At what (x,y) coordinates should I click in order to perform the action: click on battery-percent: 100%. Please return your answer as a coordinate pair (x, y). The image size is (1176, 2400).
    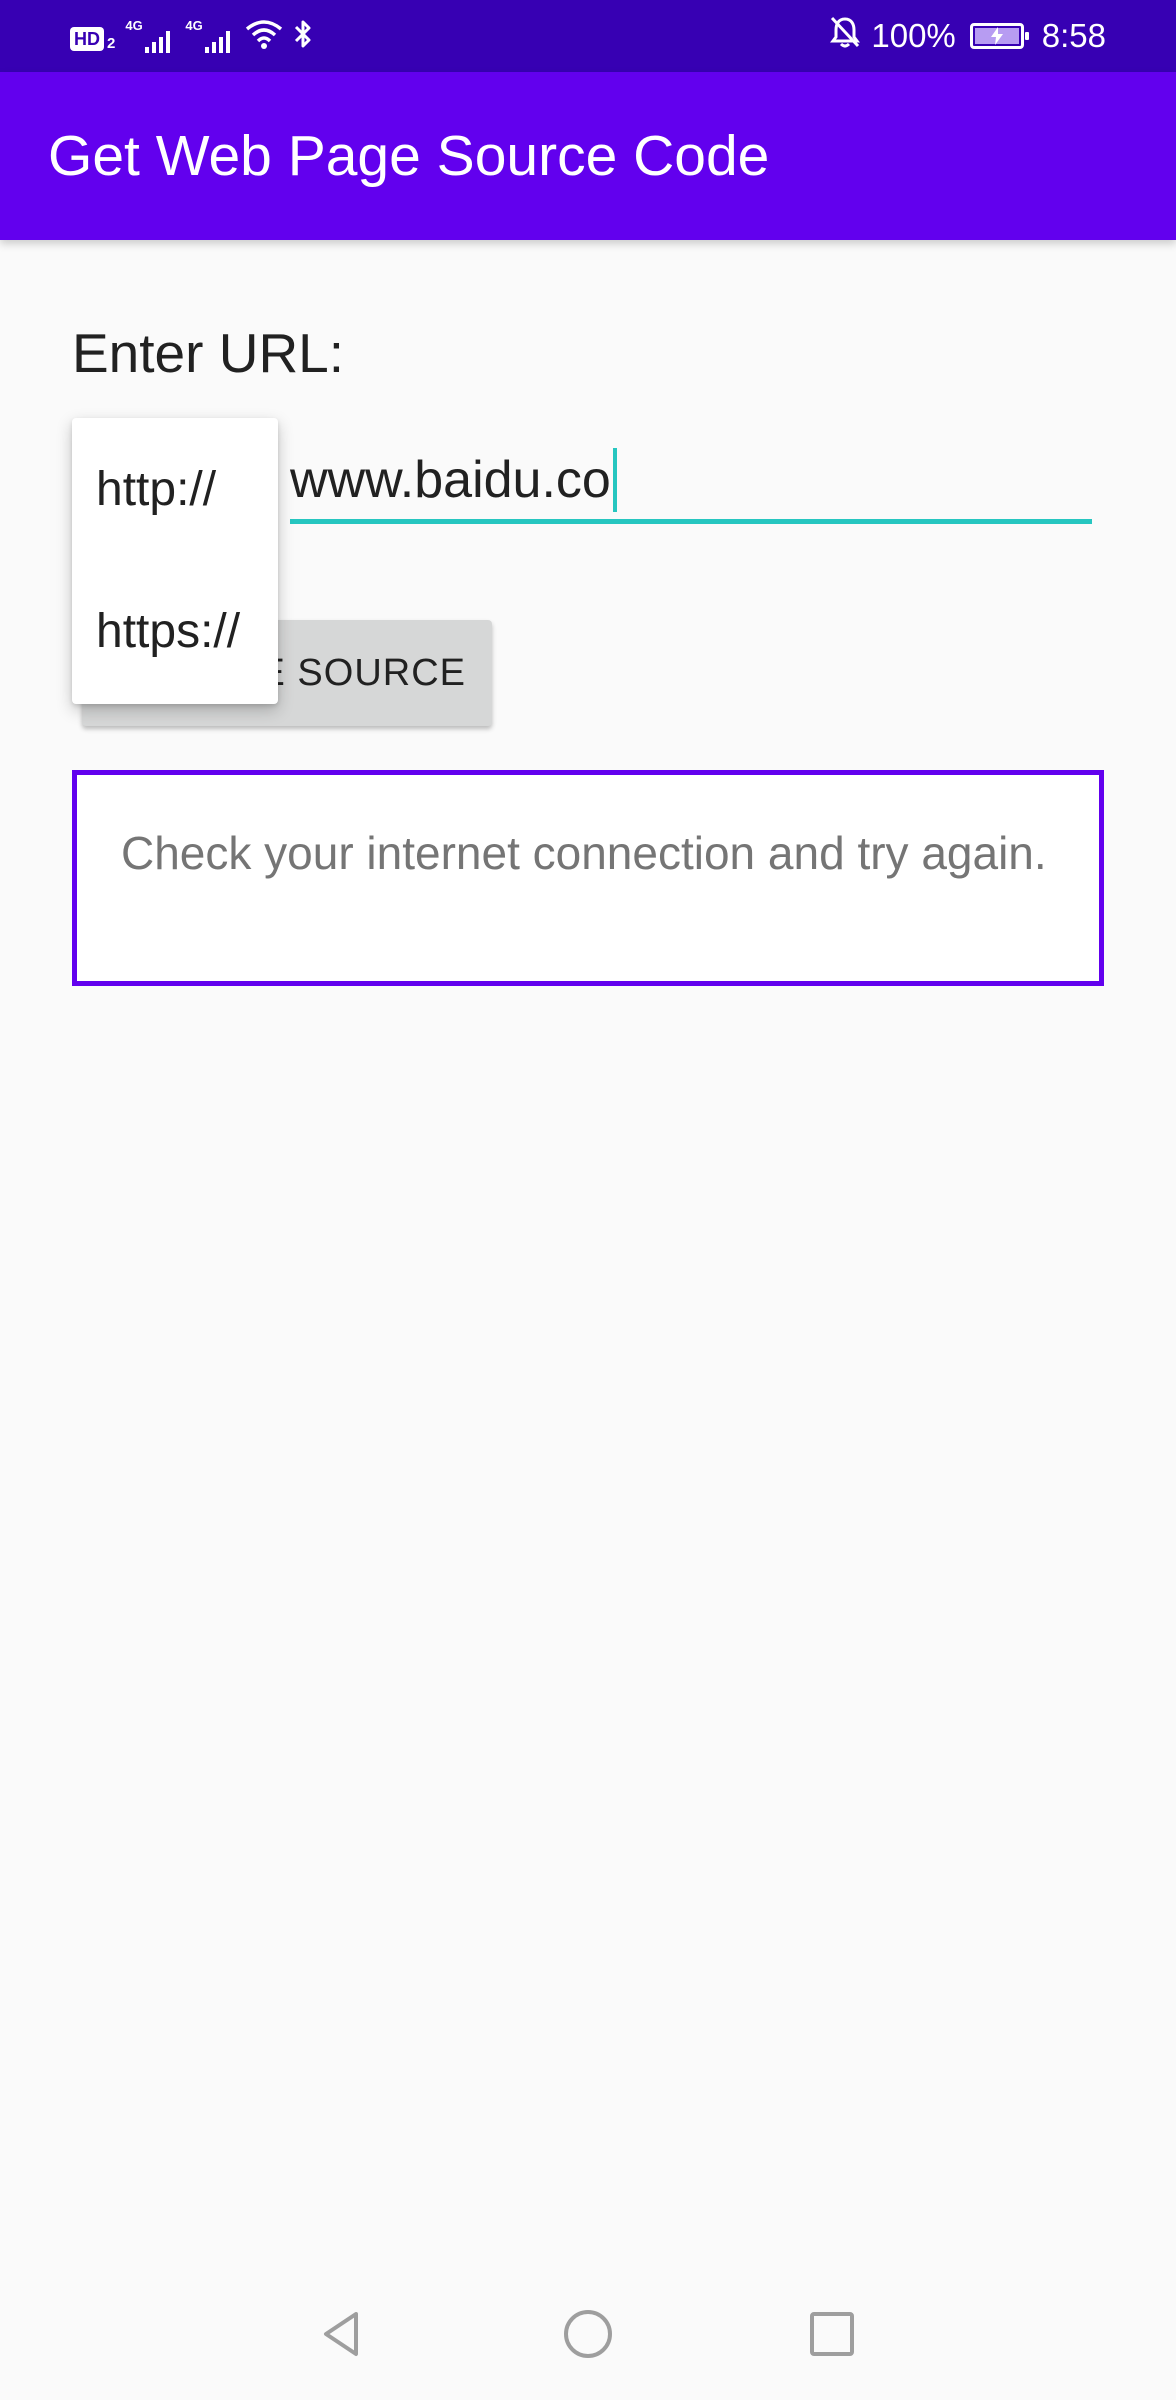
    Looking at the image, I should click on (913, 35).